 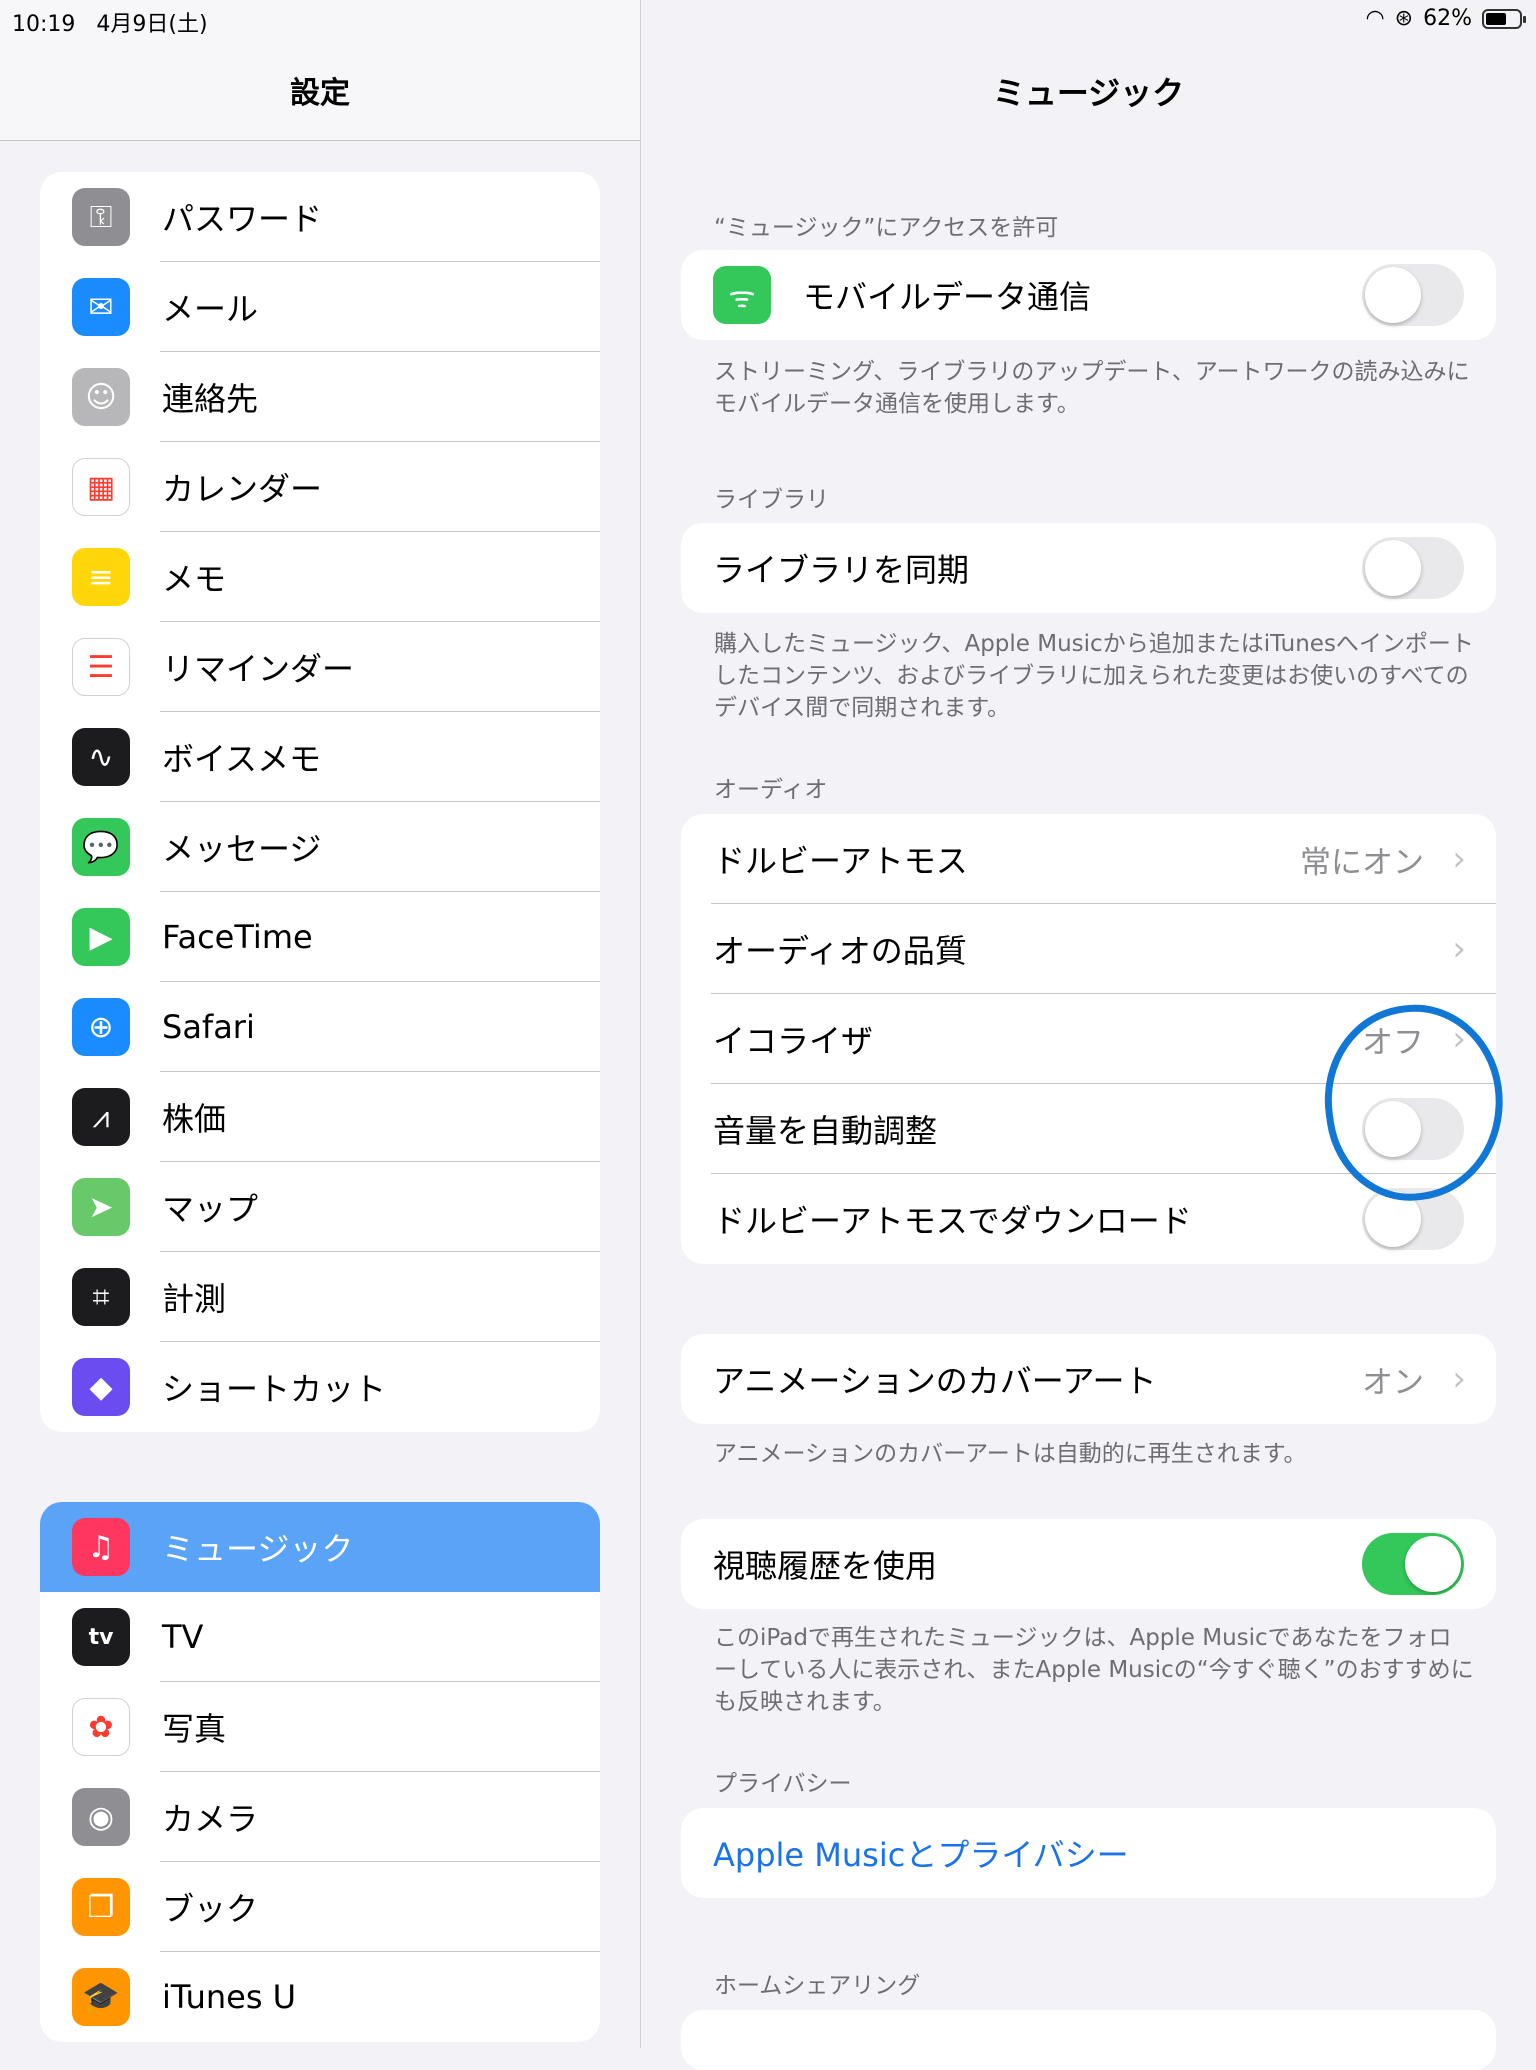 What do you see at coordinates (935, 1381) in the screenshot?
I see `animated-art-label: アニメーションのカバーアート` at bounding box center [935, 1381].